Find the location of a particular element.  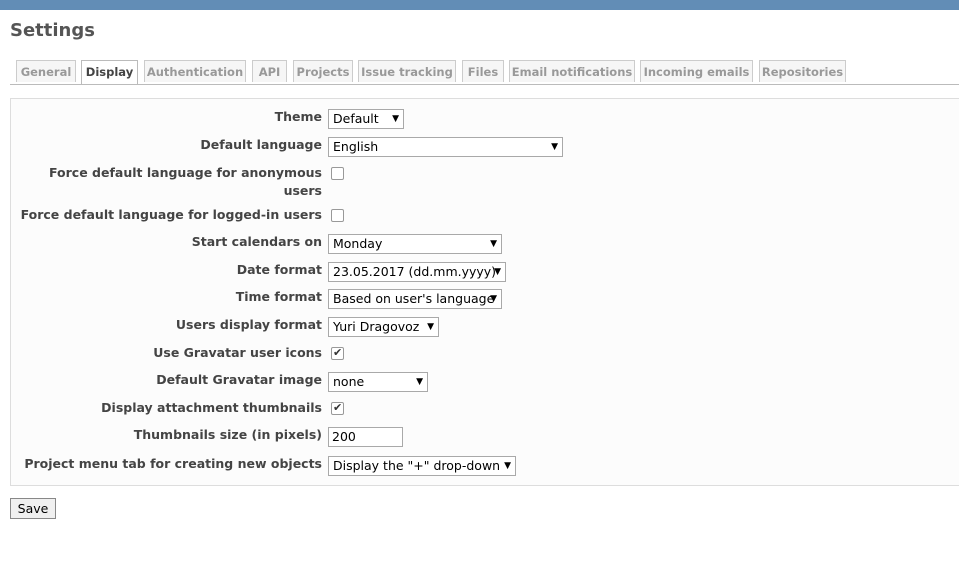

time-format-select-value: Based on user's language is located at coordinates (414, 298).